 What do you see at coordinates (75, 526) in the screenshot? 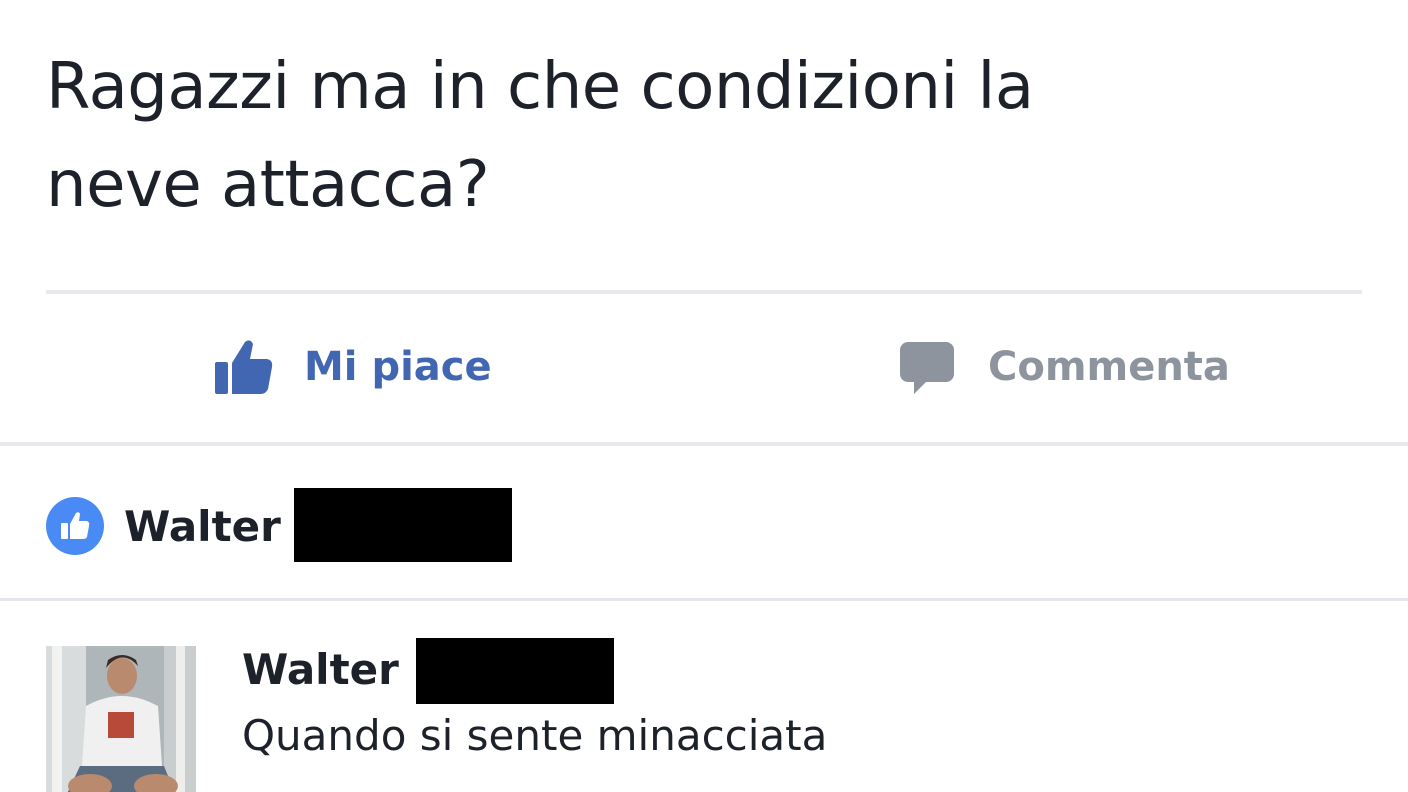
I see `like-badge-icon` at bounding box center [75, 526].